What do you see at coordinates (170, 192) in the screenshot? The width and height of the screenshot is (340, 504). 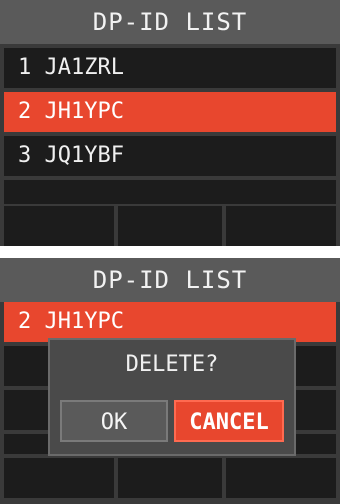 I see `empty-list-row` at bounding box center [170, 192].